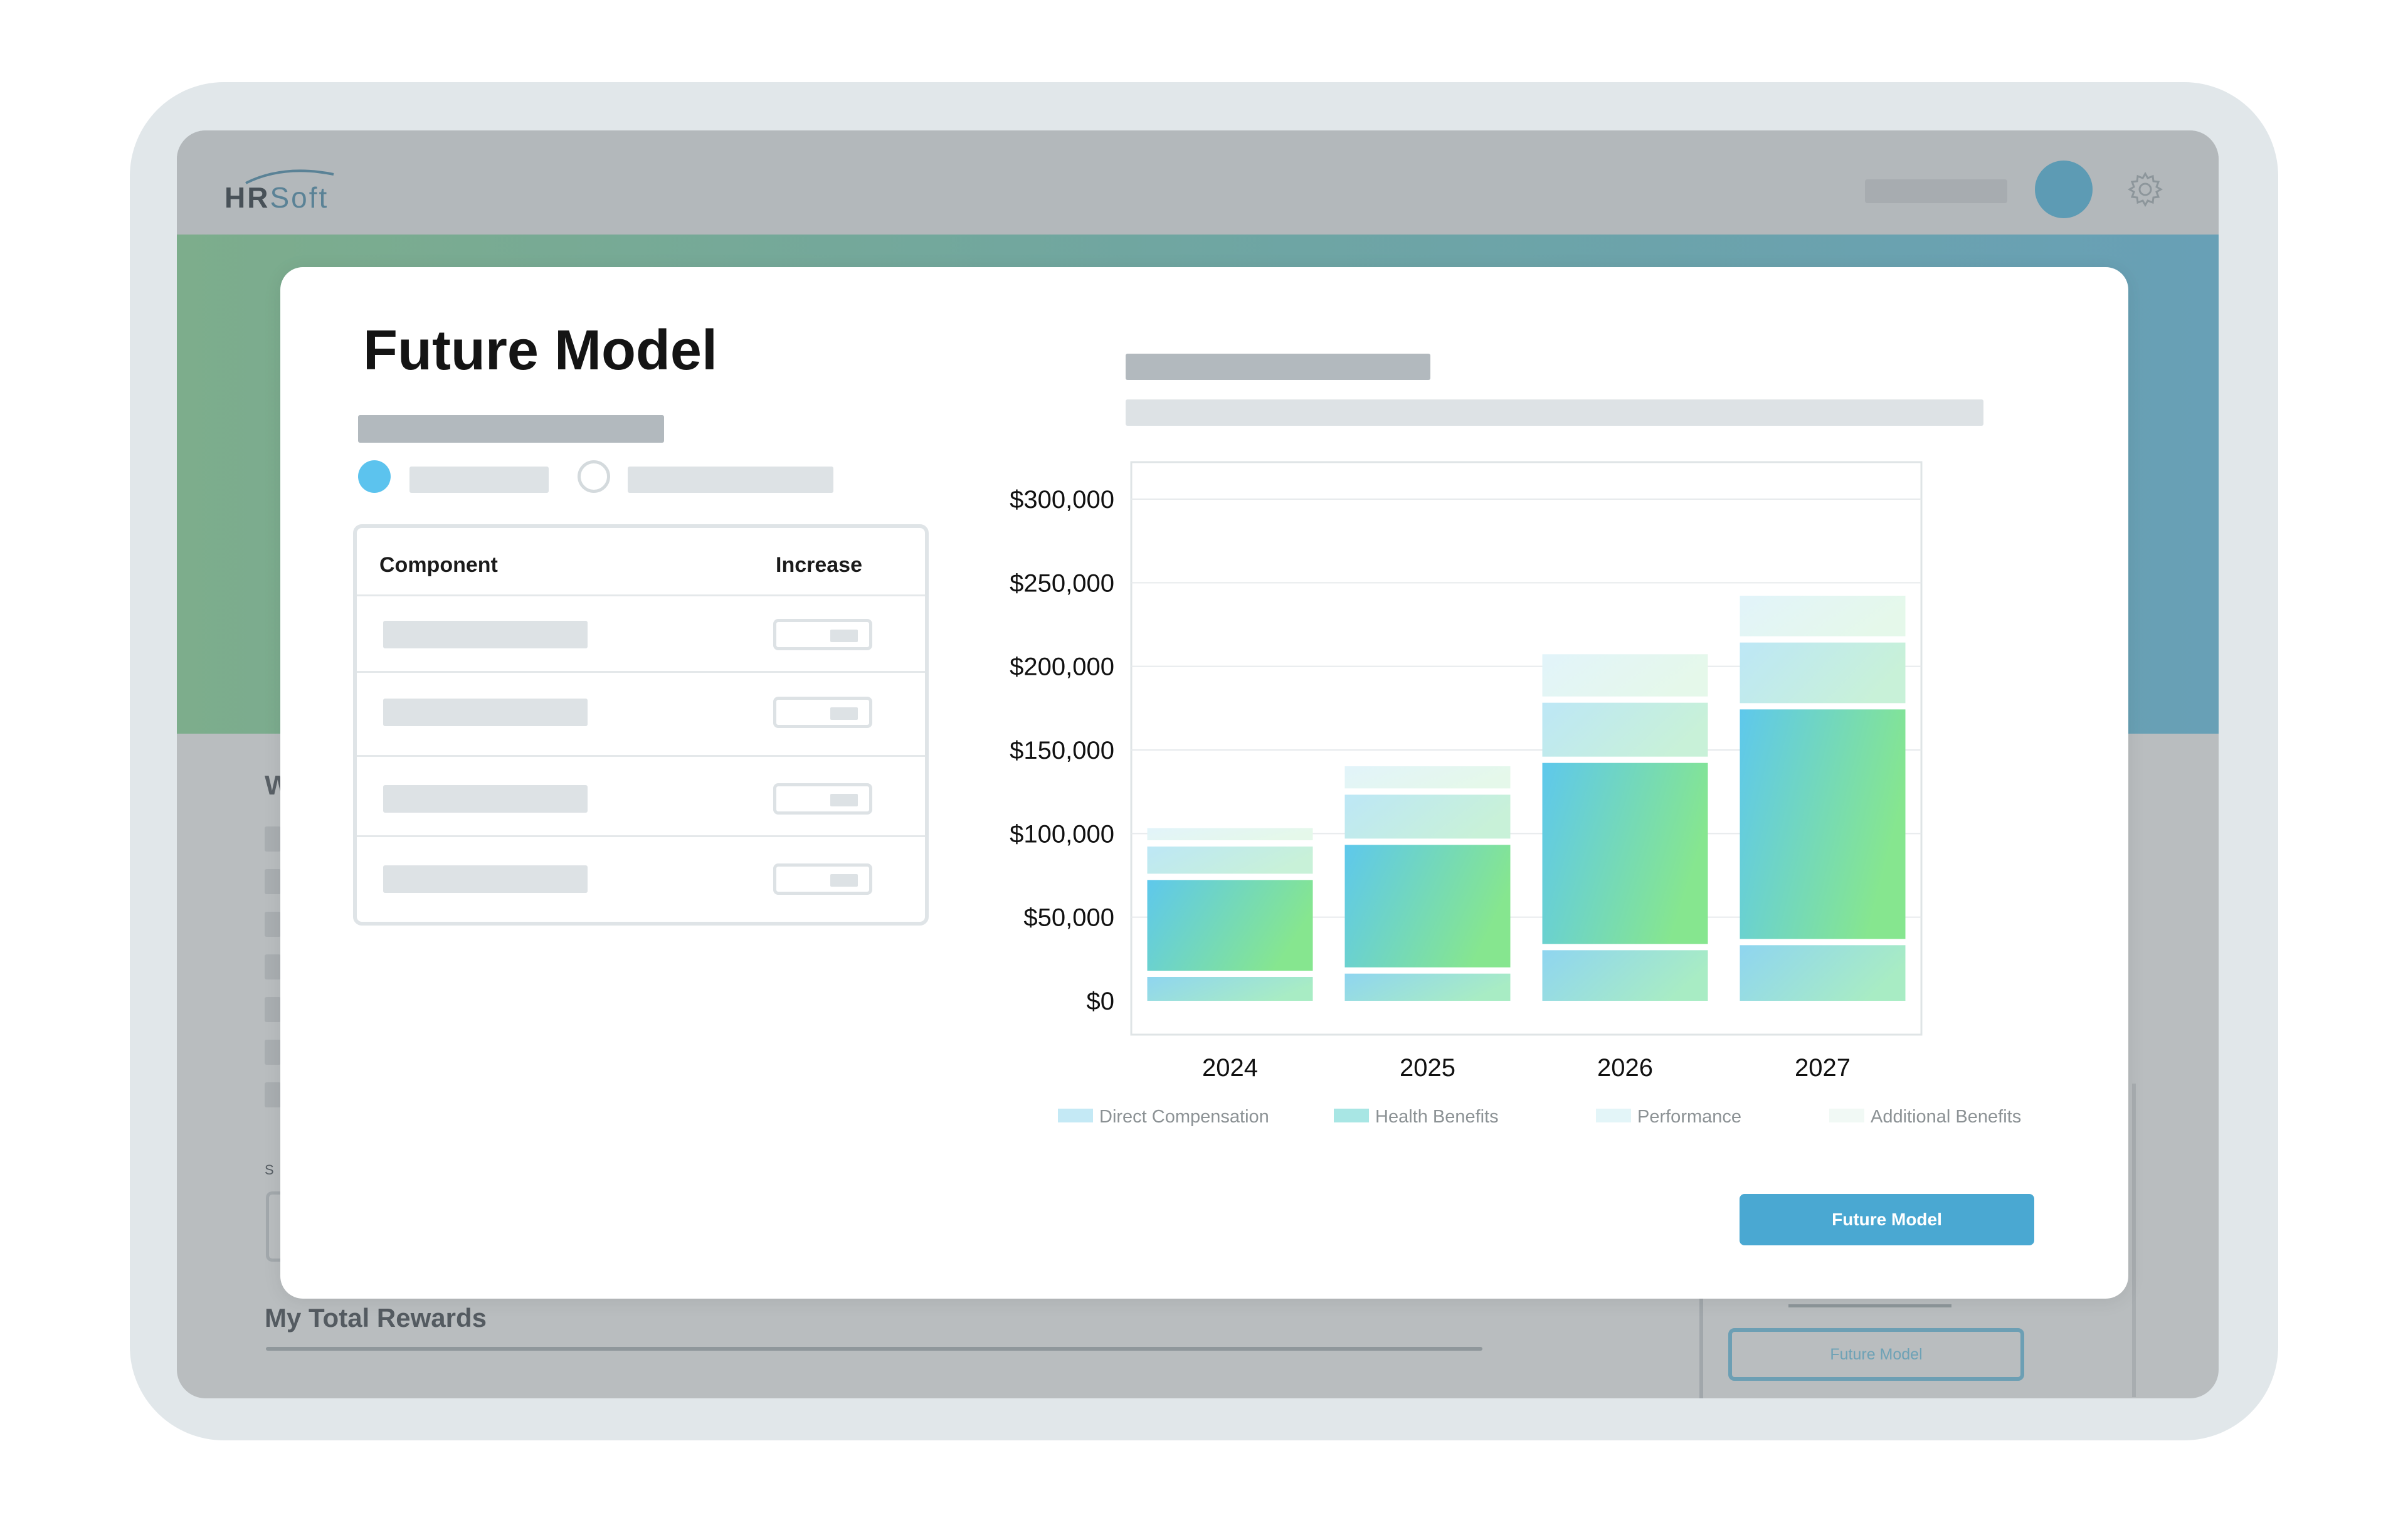 The width and height of the screenshot is (2408, 1520). Describe the element at coordinates (1876, 1354) in the screenshot. I see `background-future-model-button: Future Model` at that location.